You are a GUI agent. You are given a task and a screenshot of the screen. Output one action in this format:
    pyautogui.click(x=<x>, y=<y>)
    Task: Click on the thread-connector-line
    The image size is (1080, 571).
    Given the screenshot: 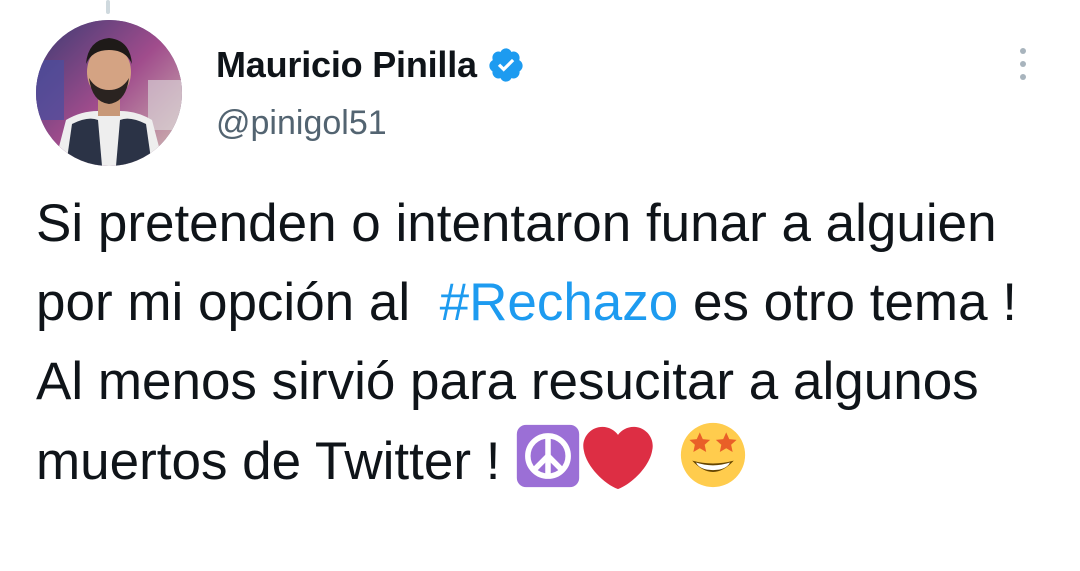 What is the action you would take?
    pyautogui.click(x=108, y=7)
    